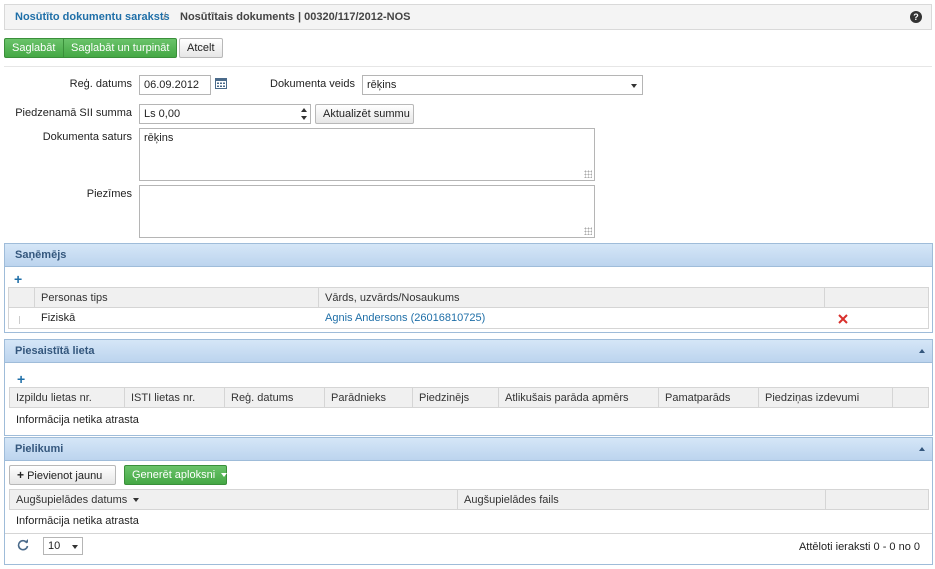  What do you see at coordinates (826, 397) in the screenshot?
I see `column-header-recovery-costs: Piedziņas izdevumi` at bounding box center [826, 397].